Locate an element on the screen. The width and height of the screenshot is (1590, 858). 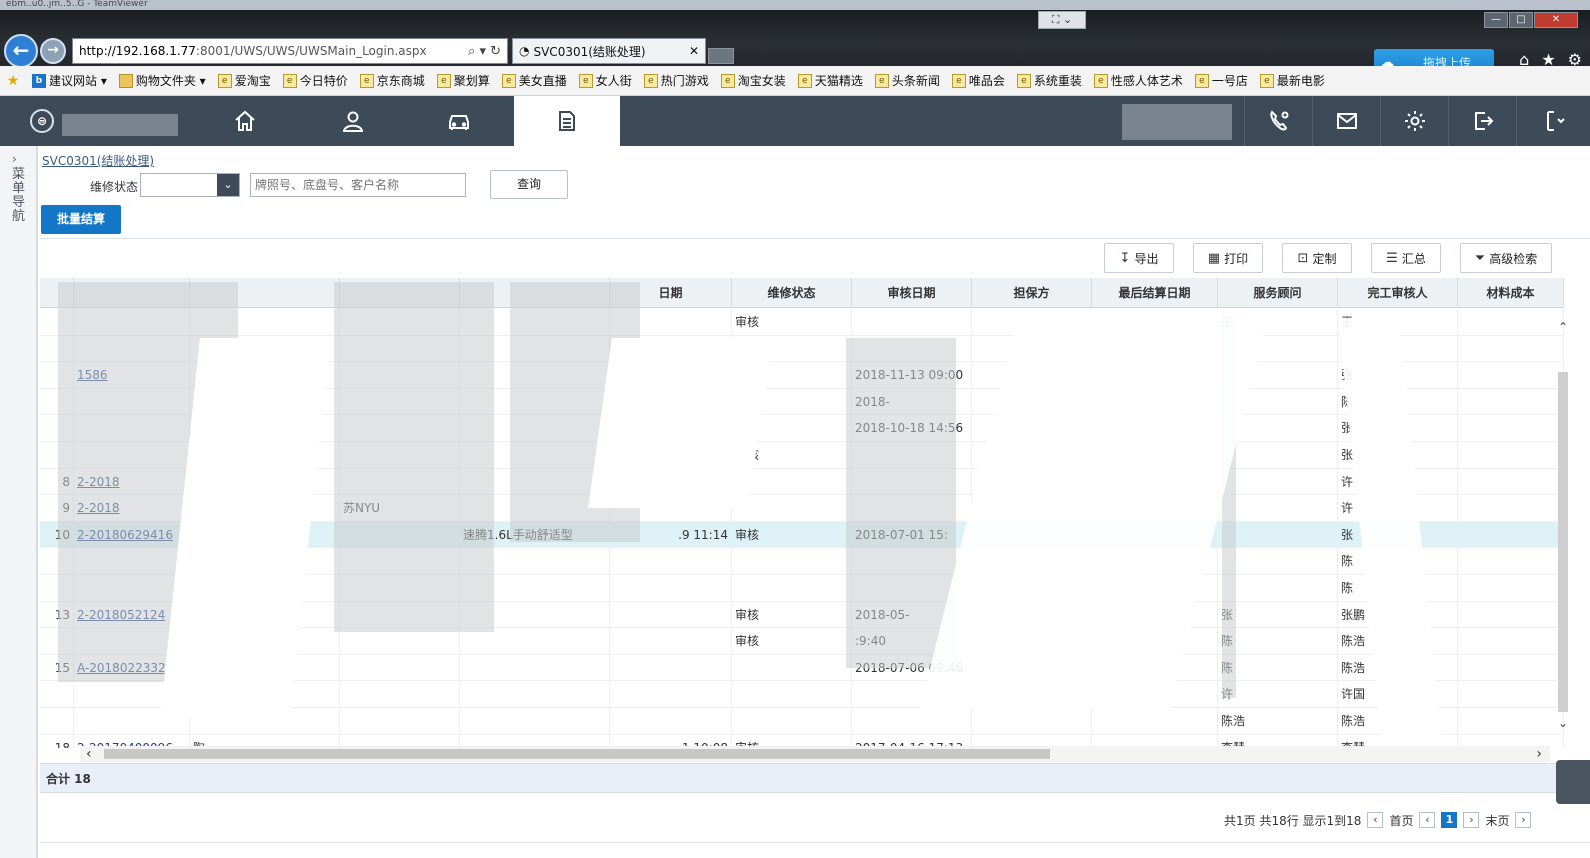
first-page-button: 首页 is located at coordinates (1401, 820).